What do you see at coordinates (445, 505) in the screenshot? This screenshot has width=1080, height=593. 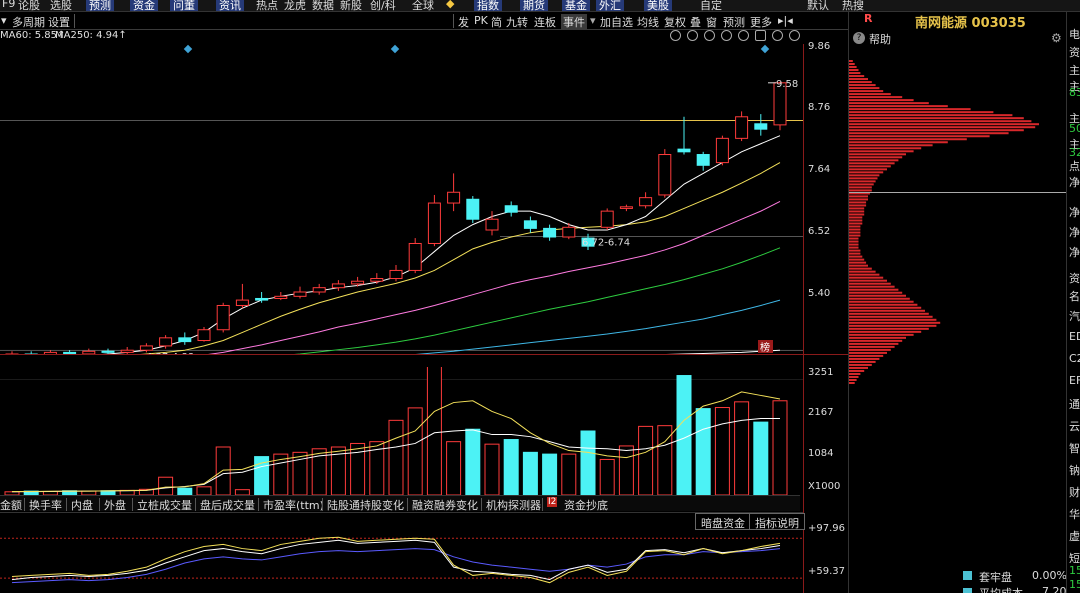 I see `tab-margin: 融资融券变化` at bounding box center [445, 505].